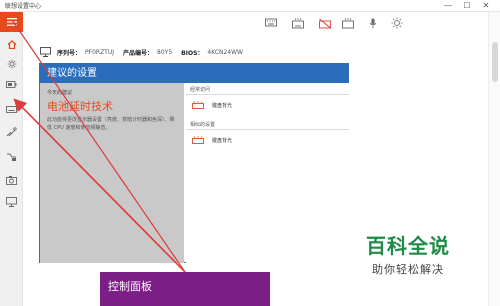 The height and width of the screenshot is (306, 500). I want to click on control-panel-callout: 控制面板, so click(185, 289).